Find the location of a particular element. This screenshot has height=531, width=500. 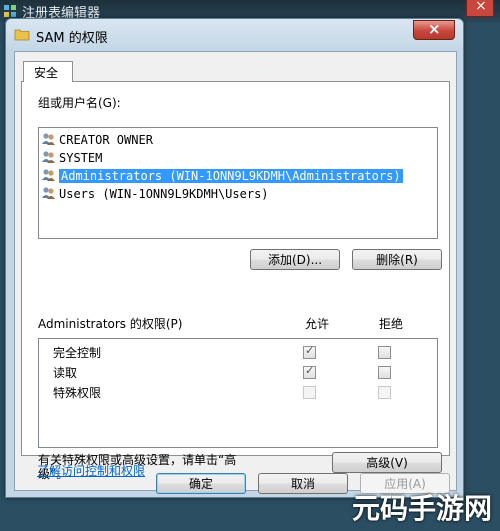

tab-security-label: 安全 is located at coordinates (46, 73).